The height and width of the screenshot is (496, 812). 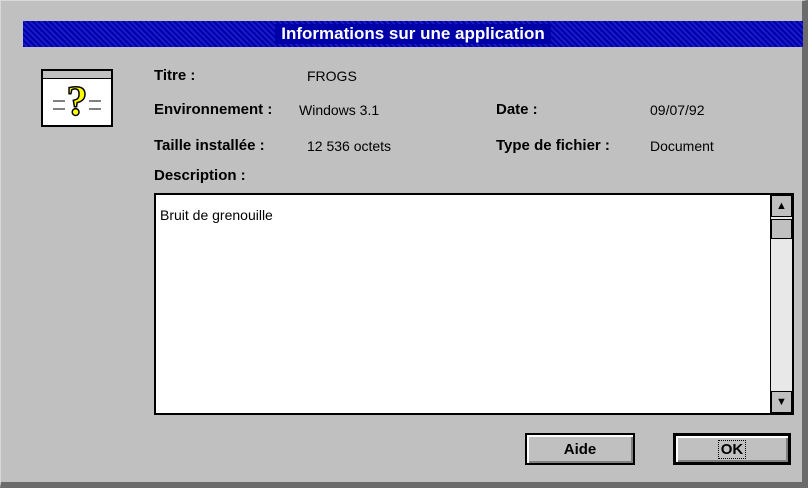 I want to click on description-text: Bruit de grenouille, so click(x=216, y=215).